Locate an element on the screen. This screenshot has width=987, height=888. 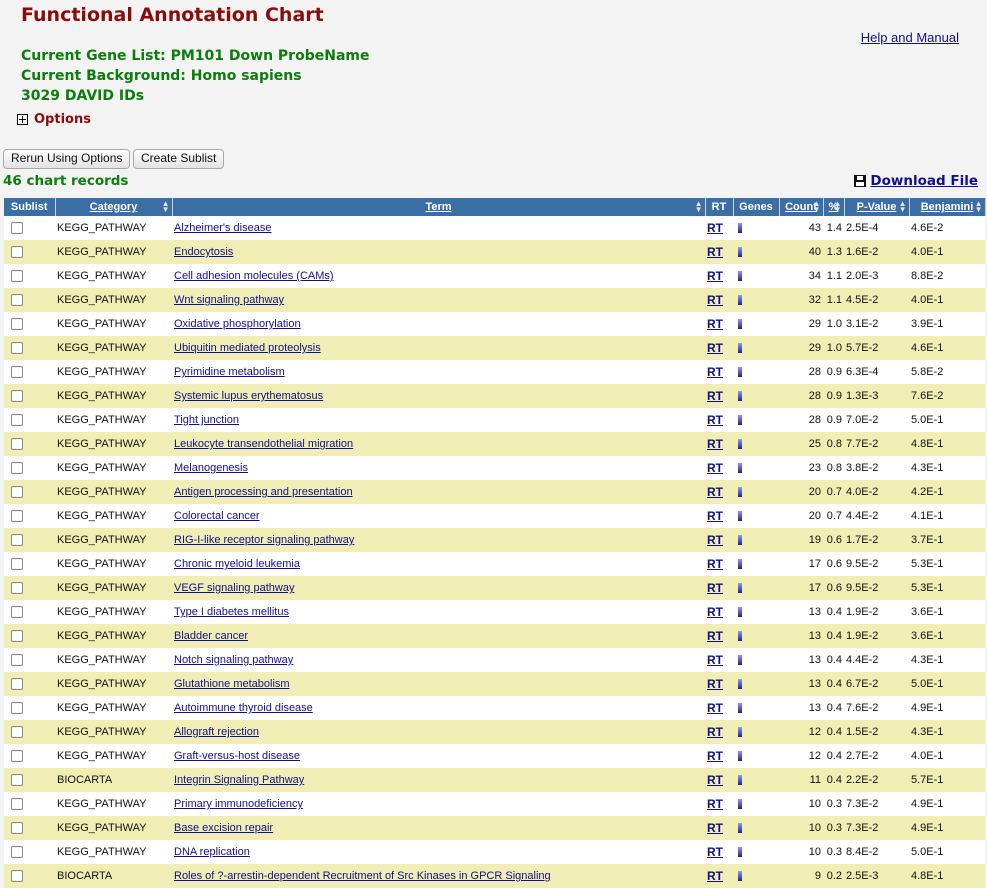
term-link: Wnt signaling pathway is located at coordinates (229, 300).